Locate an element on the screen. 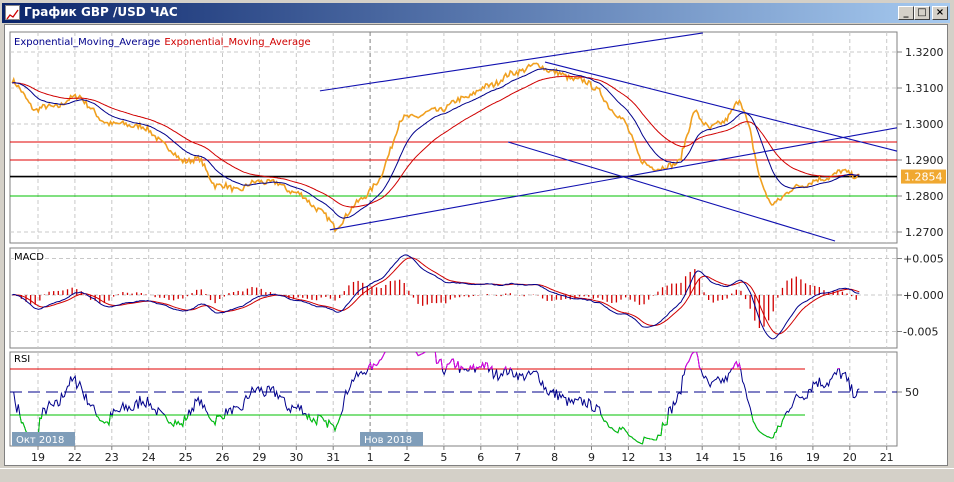  x-tick-label: 15 is located at coordinates (739, 457).